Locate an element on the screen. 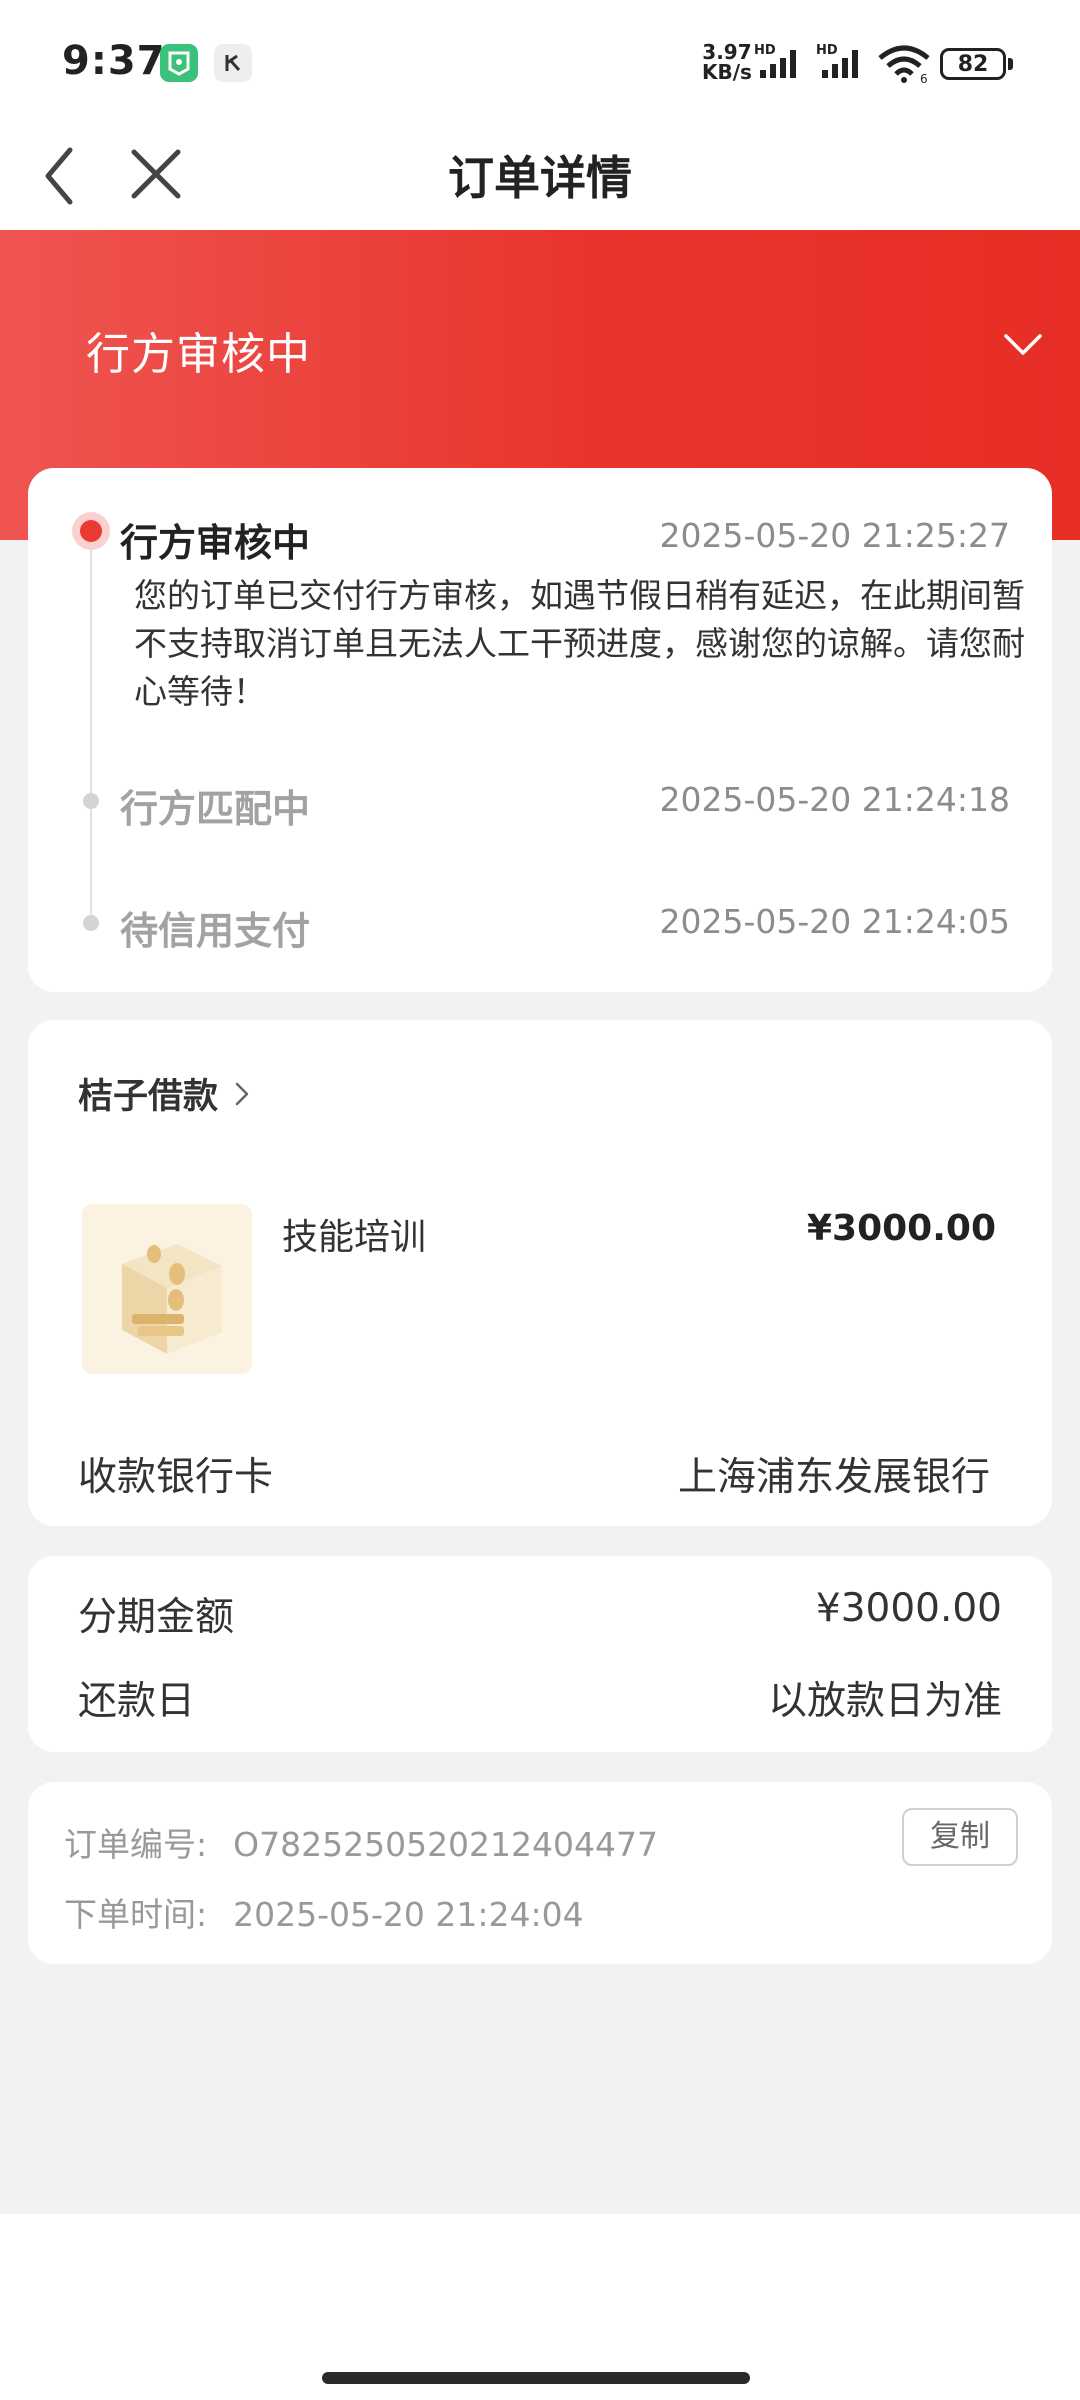 Image resolution: width=1080 pixels, height=2400 pixels. product-name: 技能培训 is located at coordinates (354, 1237).